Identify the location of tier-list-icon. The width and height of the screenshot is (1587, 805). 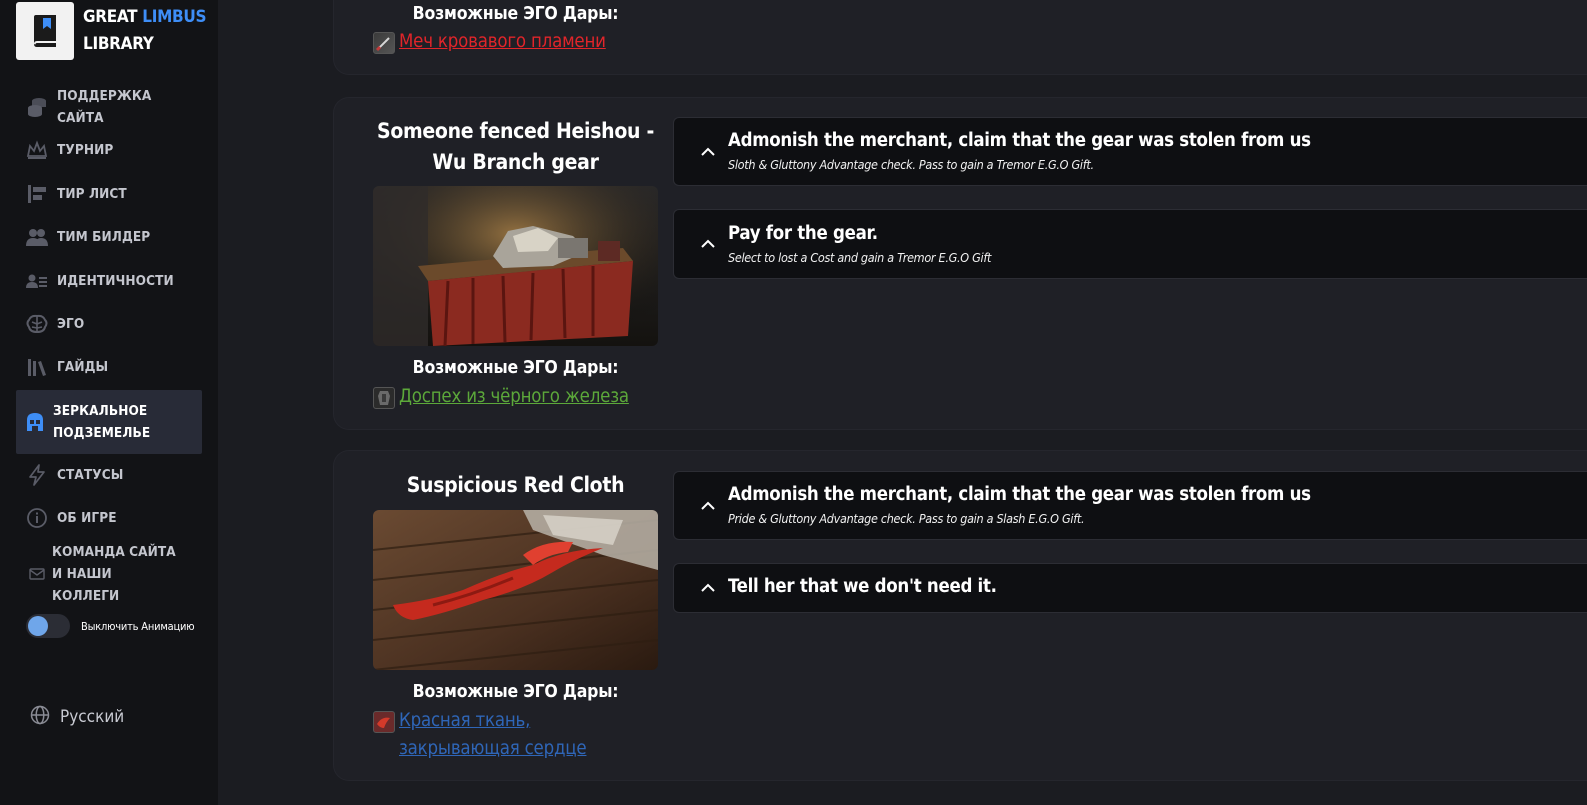
(37, 194).